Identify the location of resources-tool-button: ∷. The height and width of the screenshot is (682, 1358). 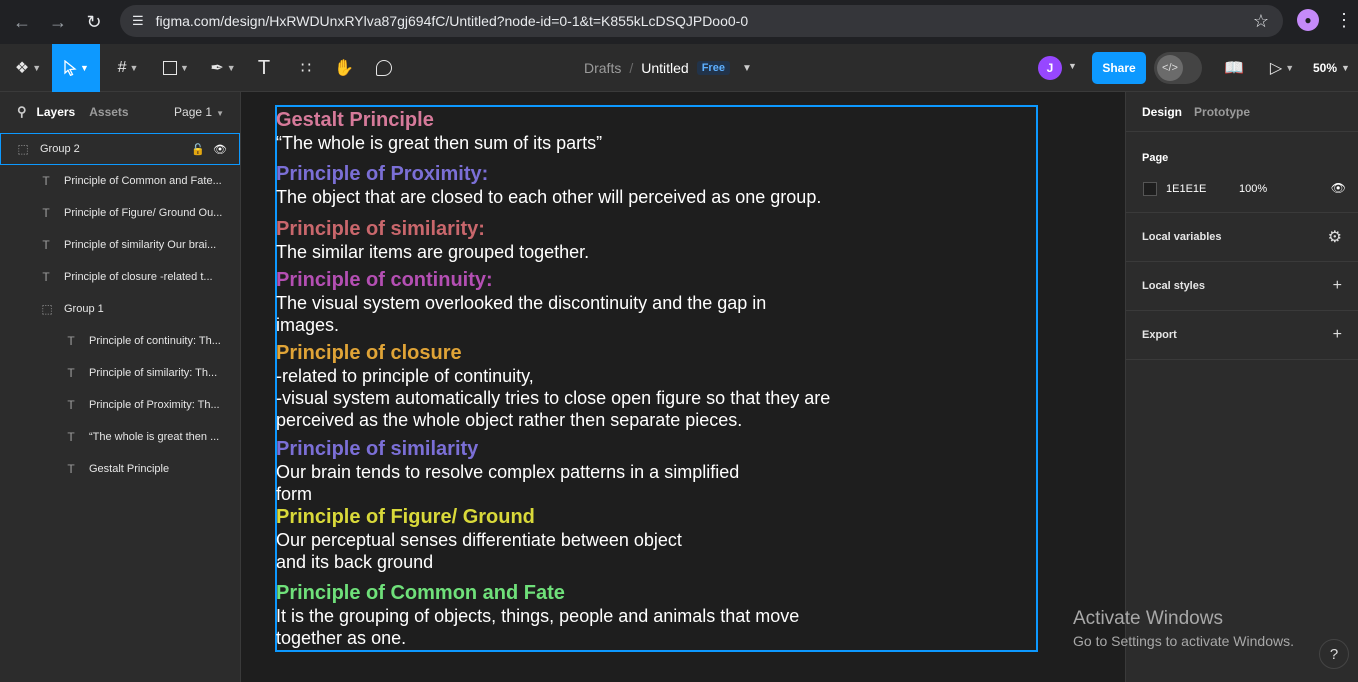
(306, 68).